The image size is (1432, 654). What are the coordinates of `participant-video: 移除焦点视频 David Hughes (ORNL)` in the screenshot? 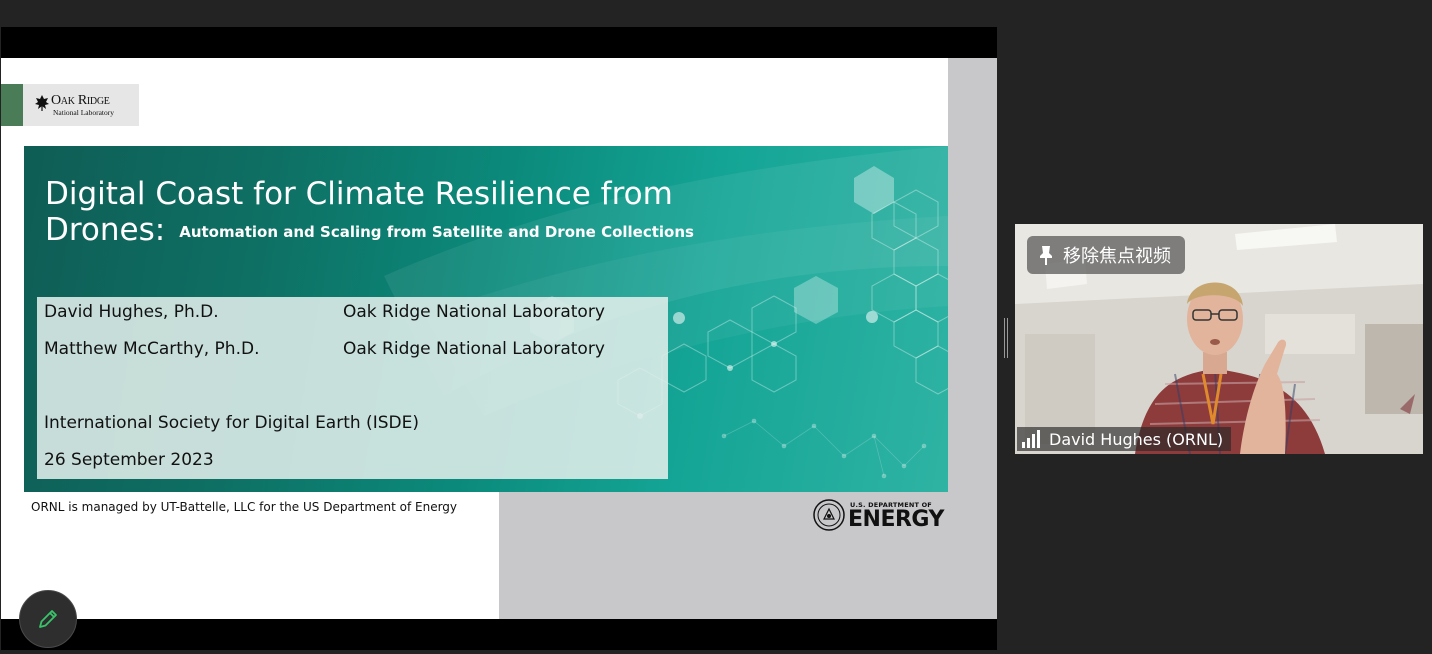 It's located at (1219, 339).